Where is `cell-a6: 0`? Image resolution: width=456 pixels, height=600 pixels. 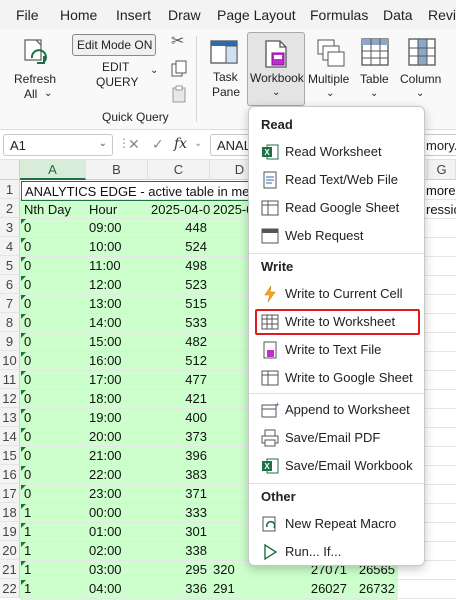
cell-a6: 0 is located at coordinates (53, 284).